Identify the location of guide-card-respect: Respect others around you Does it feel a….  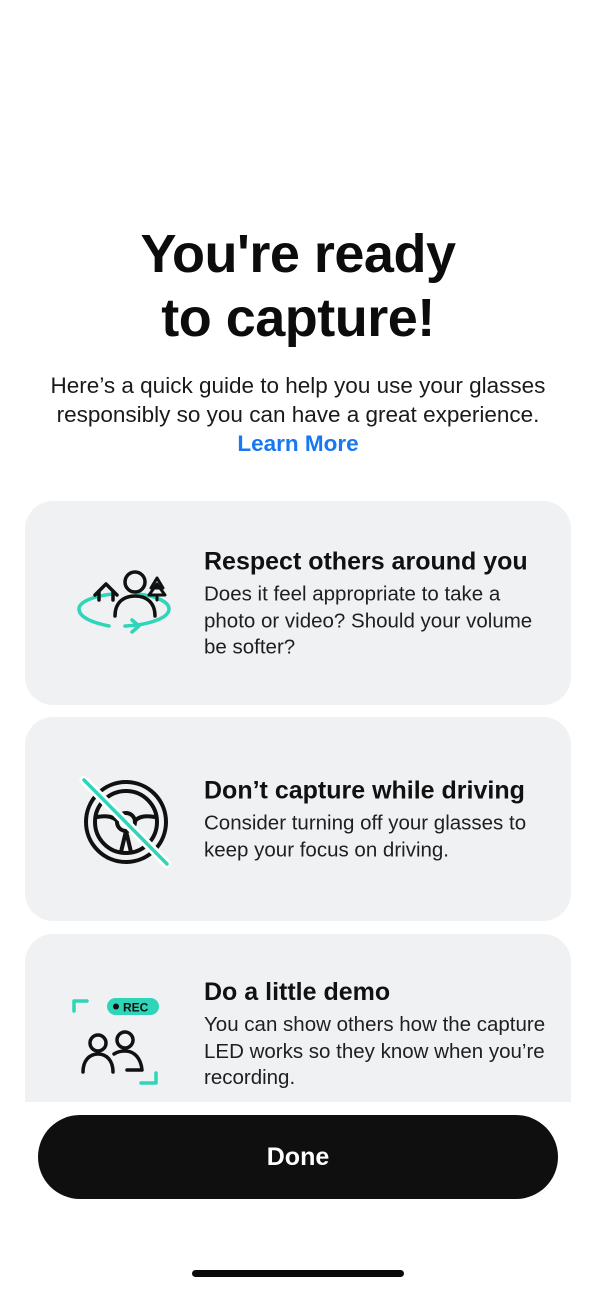
(298, 603).